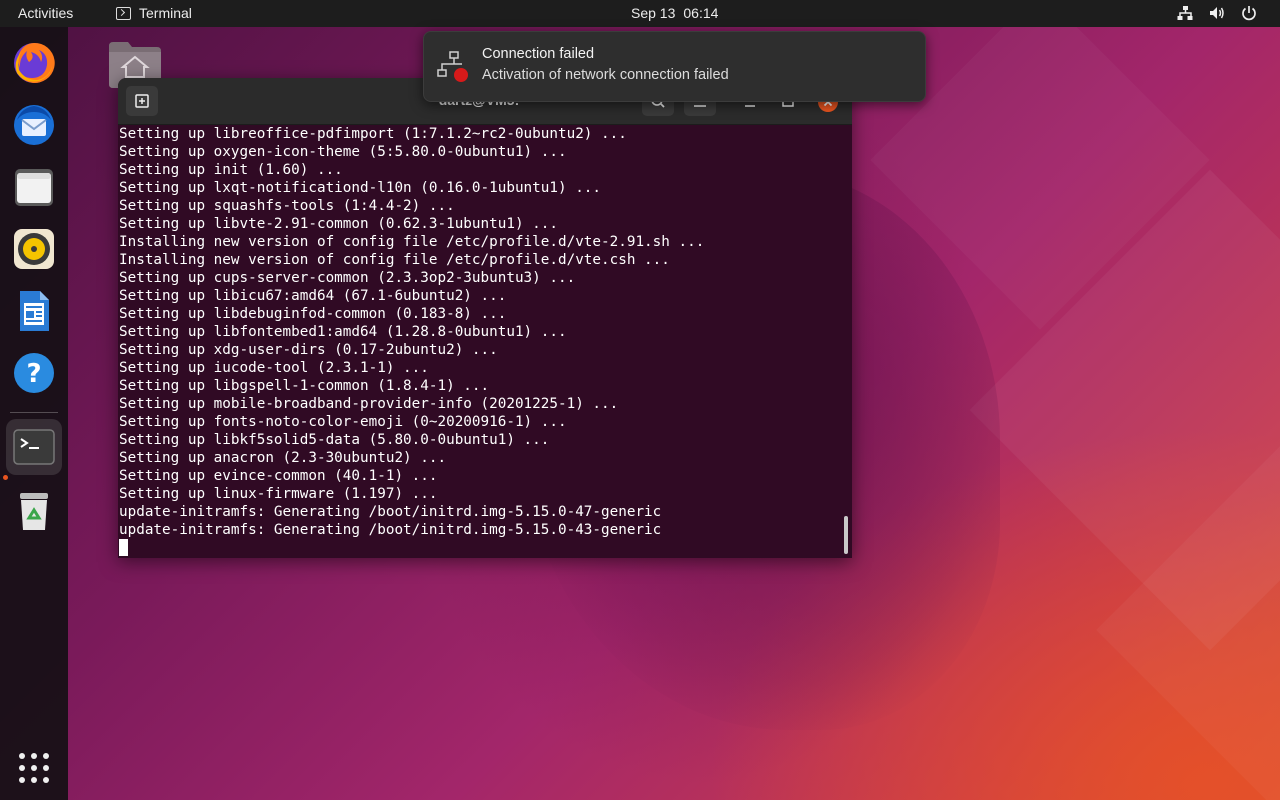  I want to click on terminal-icon, so click(123, 13).